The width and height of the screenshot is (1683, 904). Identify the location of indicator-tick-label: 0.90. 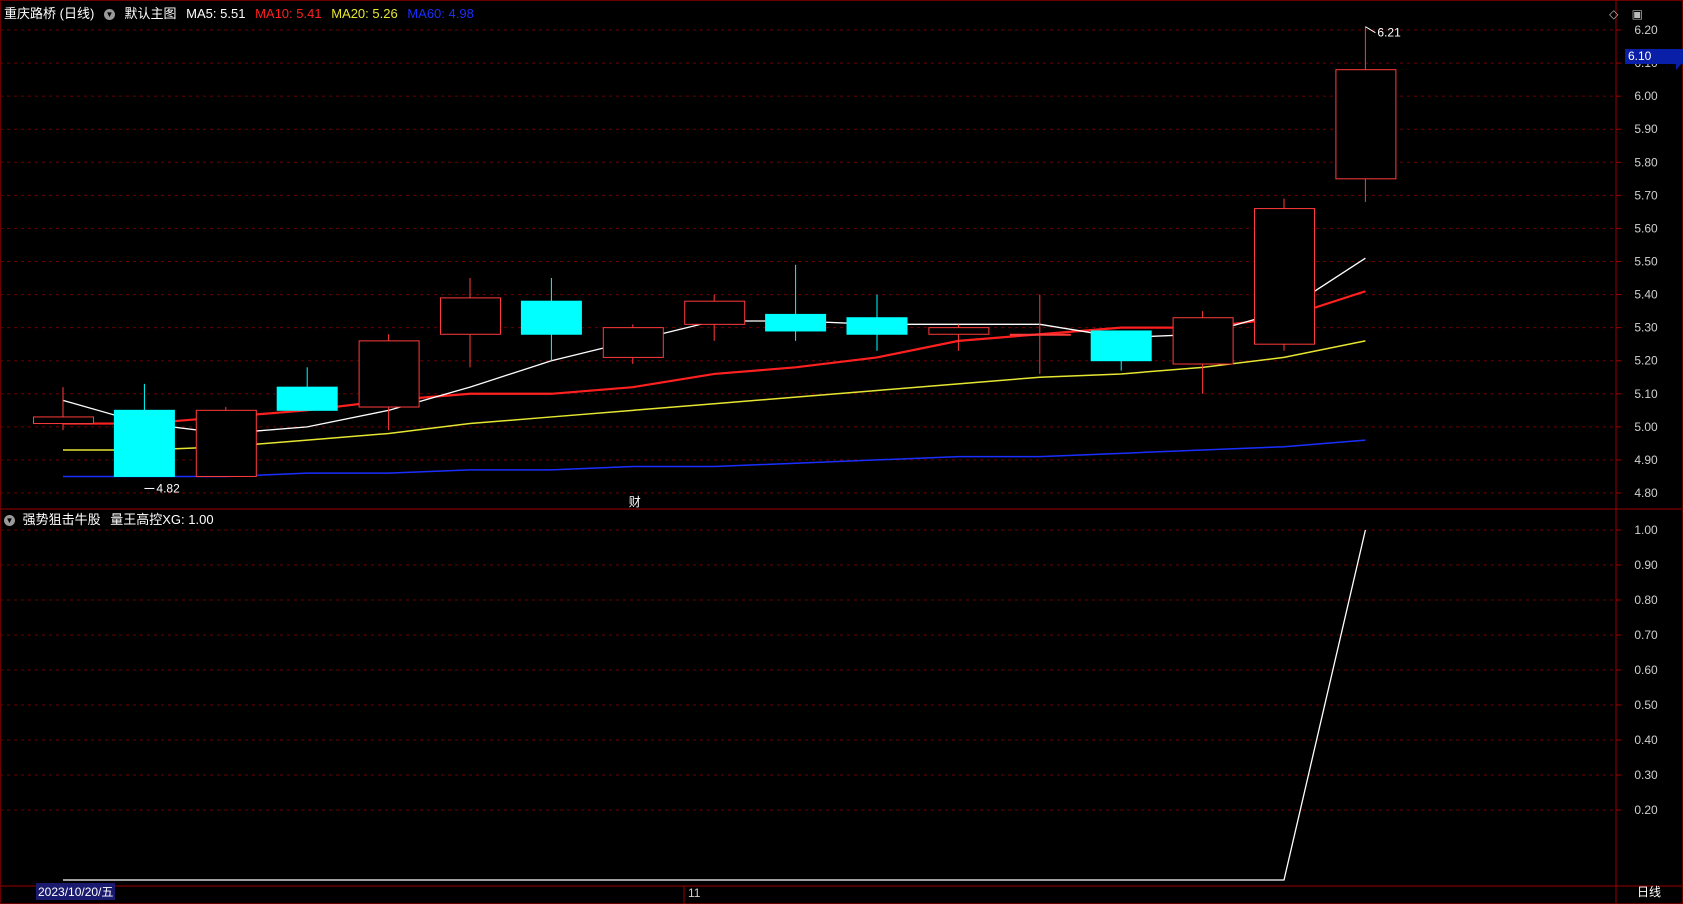
(1646, 565).